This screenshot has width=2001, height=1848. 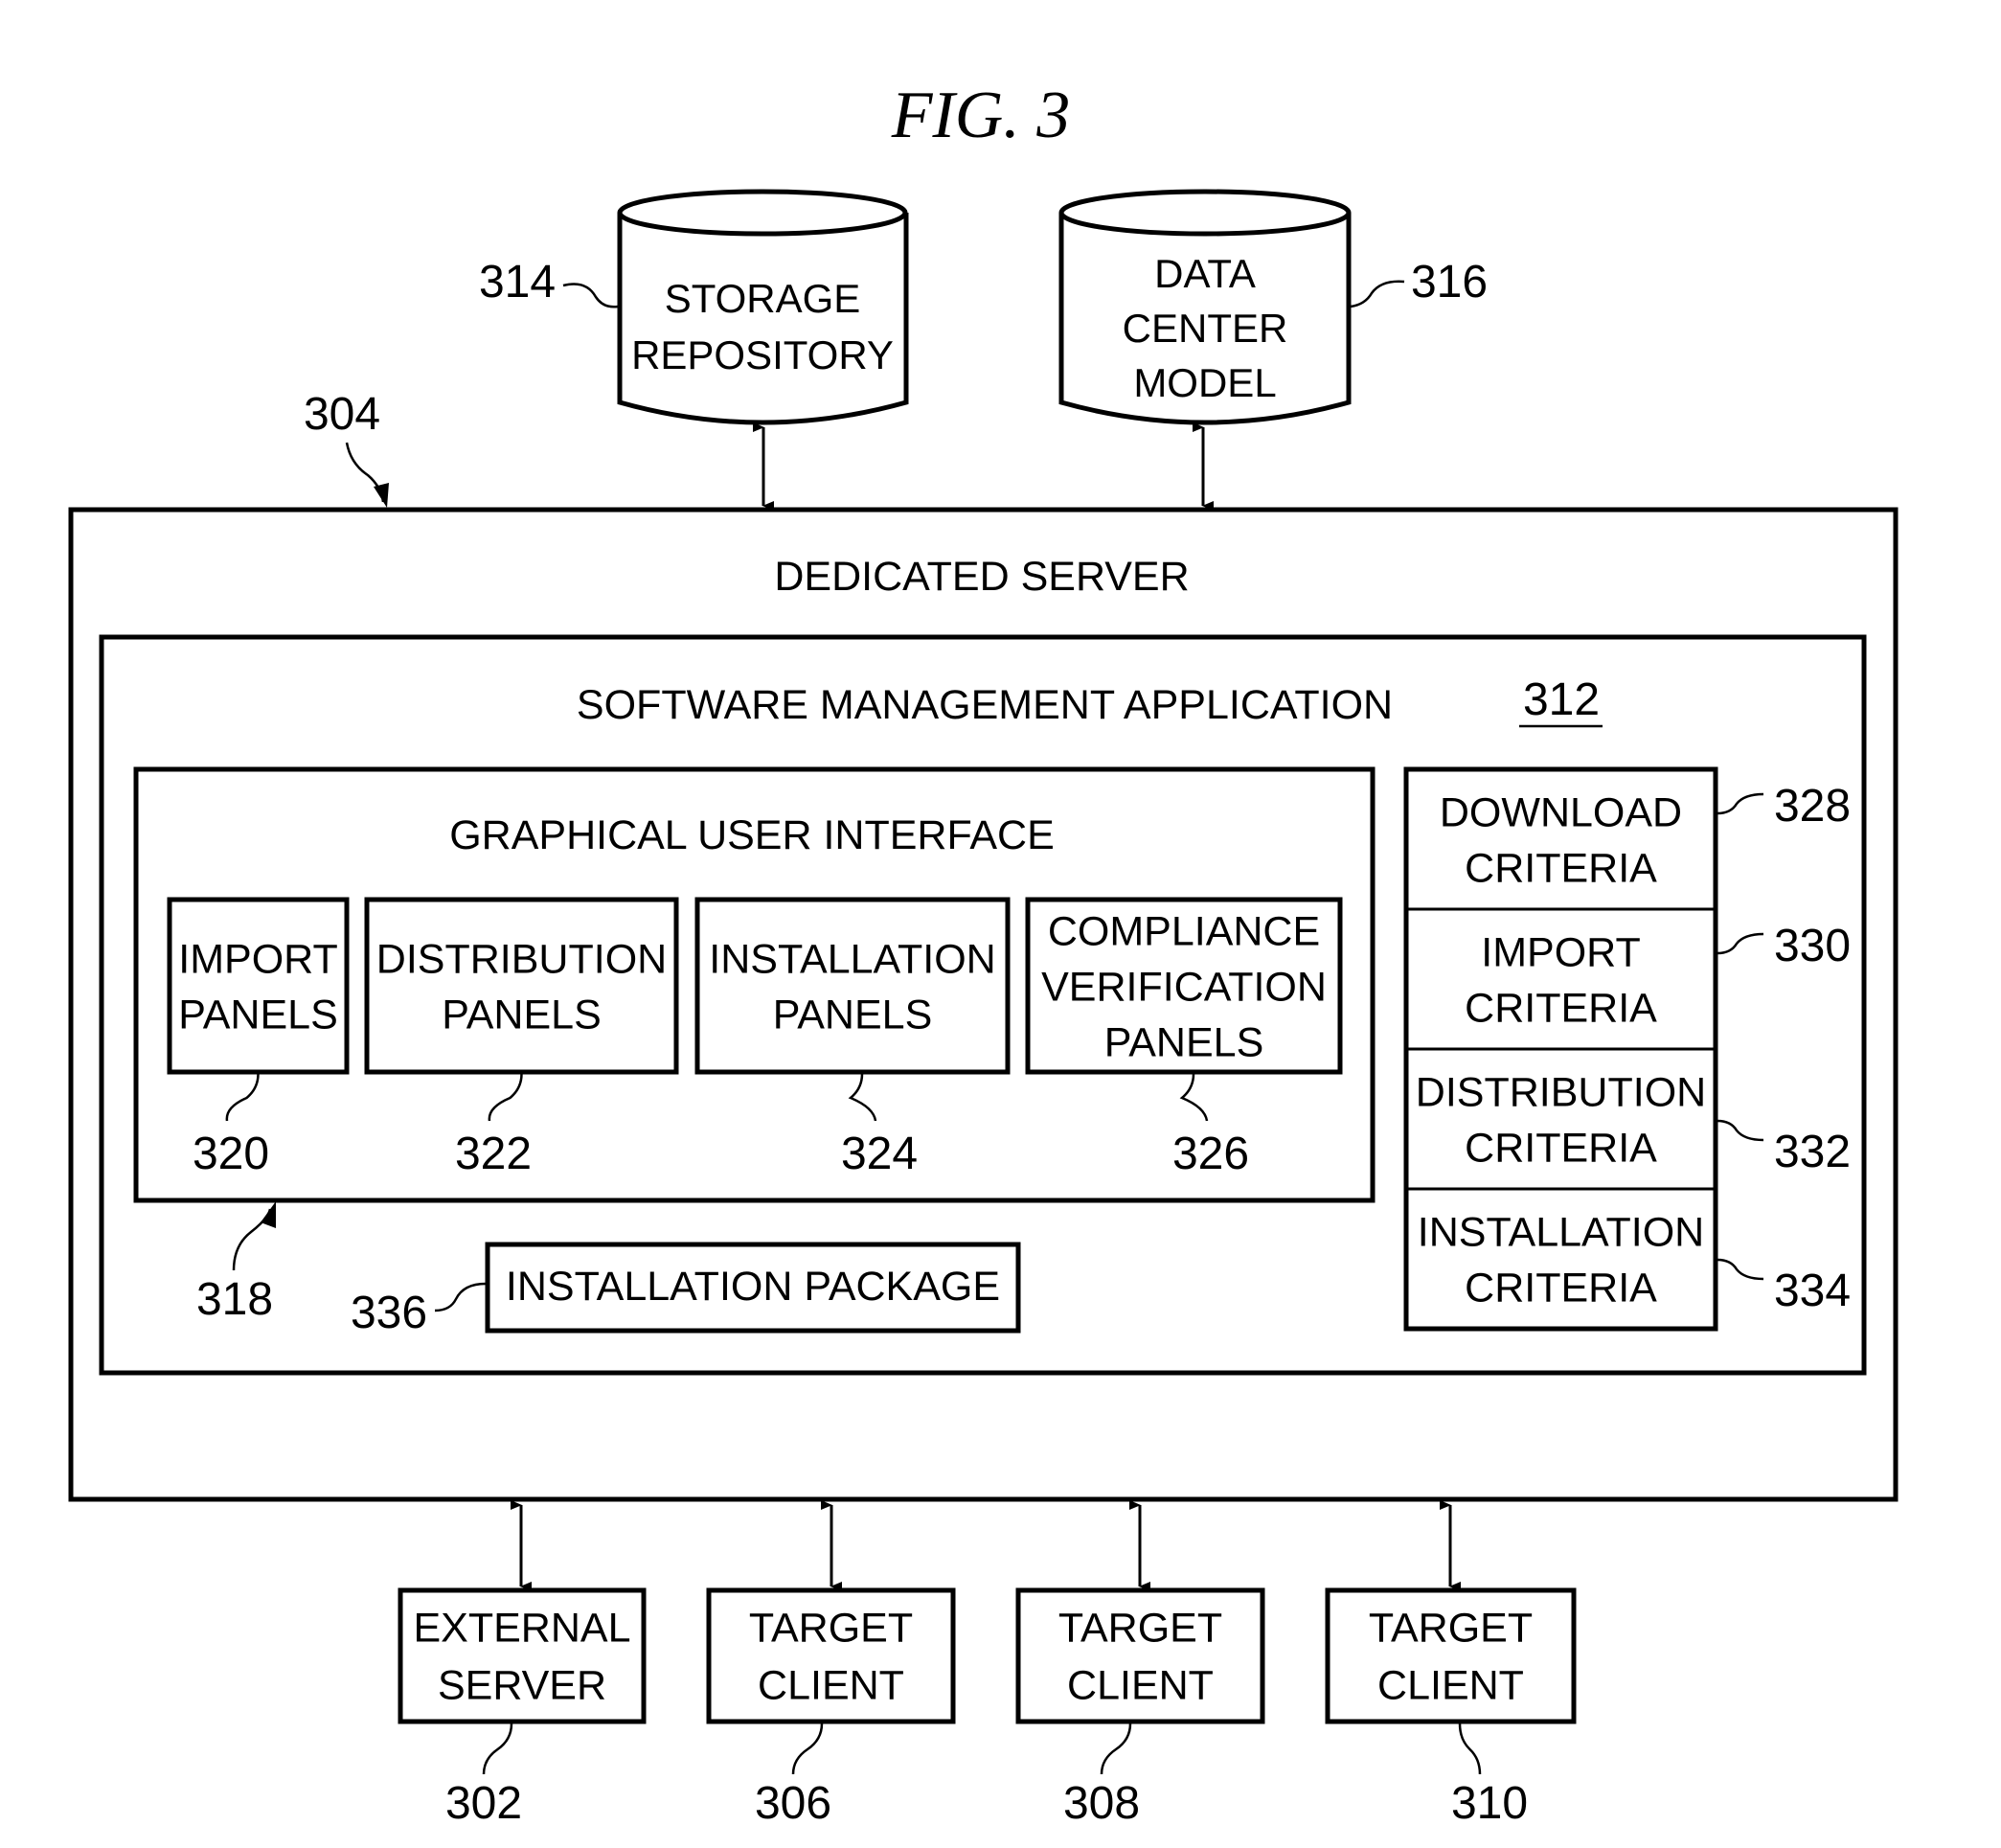 I want to click on ref-308: 308, so click(x=1101, y=1803).